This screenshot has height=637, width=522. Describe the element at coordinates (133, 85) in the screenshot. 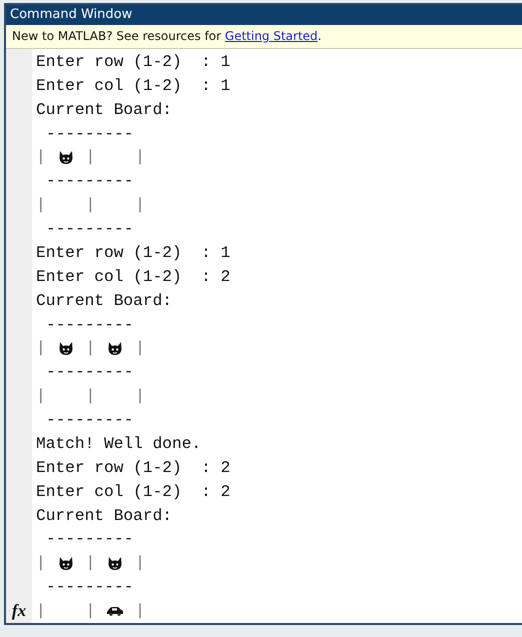

I see `output-line: Enter col (1-2) : 1` at that location.